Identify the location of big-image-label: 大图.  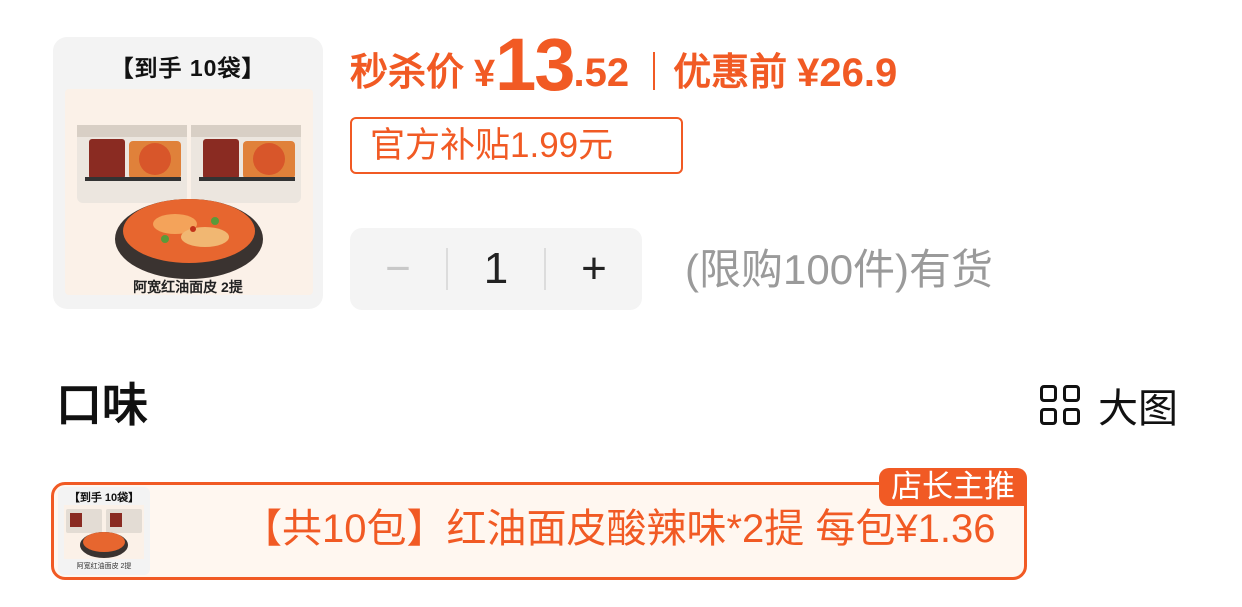
(1138, 409).